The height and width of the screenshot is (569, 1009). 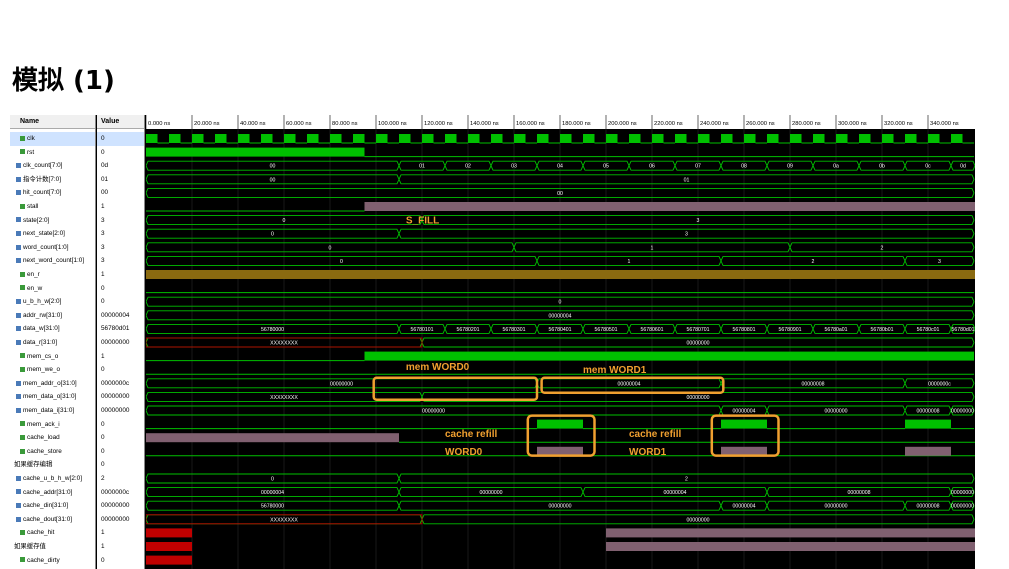 I want to click on signal-name-row: next_word_count[1:0], so click(x=52, y=261).